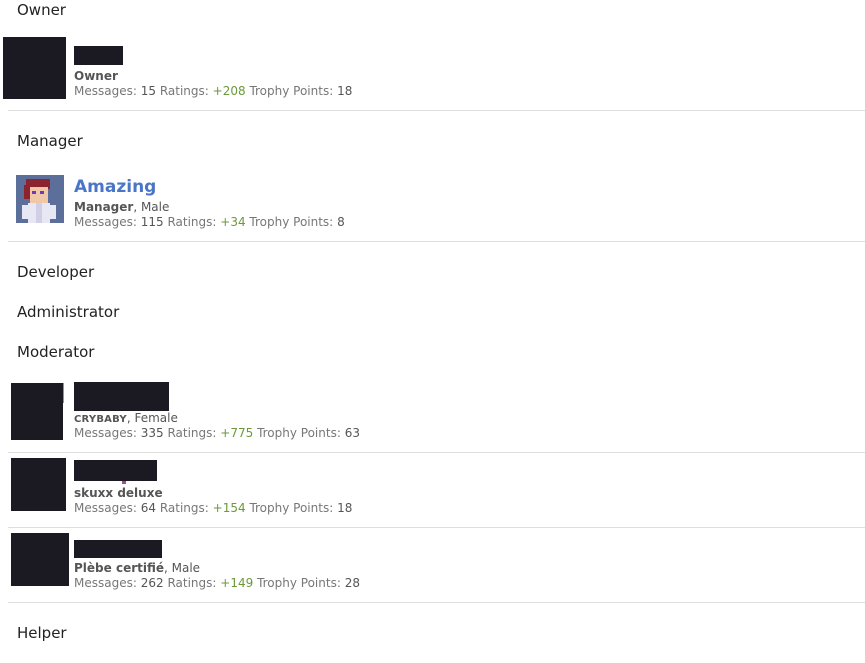 Image resolution: width=865 pixels, height=663 pixels. I want to click on group-heading-administrator: Administrator, so click(68, 312).